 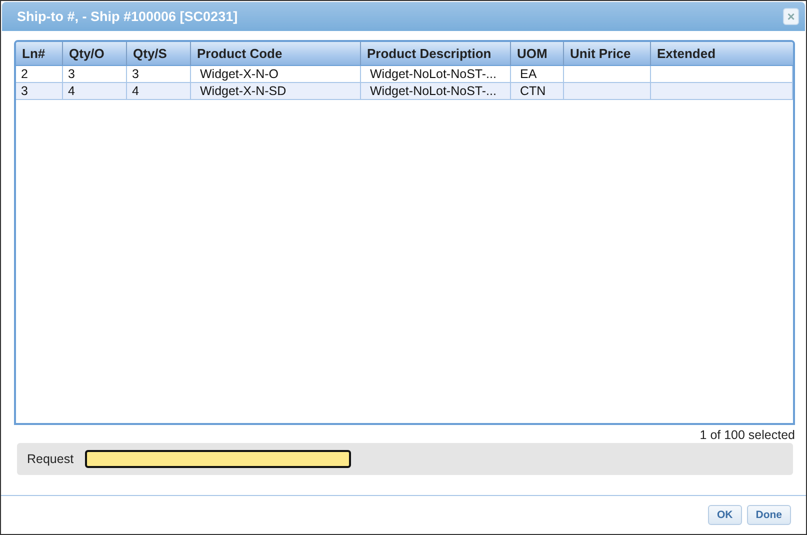 I want to click on dialog-button: Done, so click(x=768, y=515).